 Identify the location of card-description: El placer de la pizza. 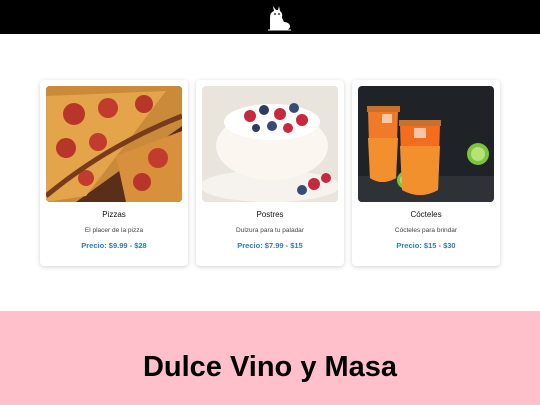
(114, 230).